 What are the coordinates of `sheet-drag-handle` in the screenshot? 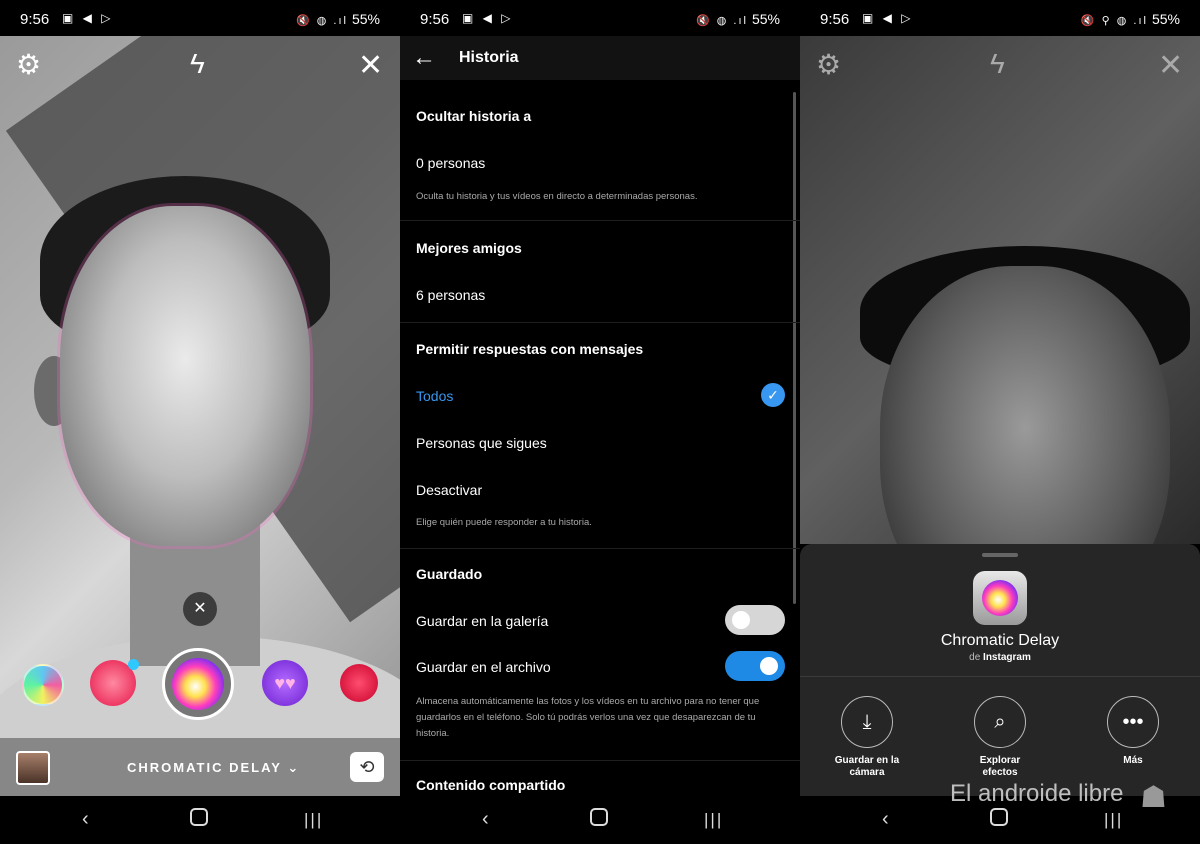 It's located at (1000, 555).